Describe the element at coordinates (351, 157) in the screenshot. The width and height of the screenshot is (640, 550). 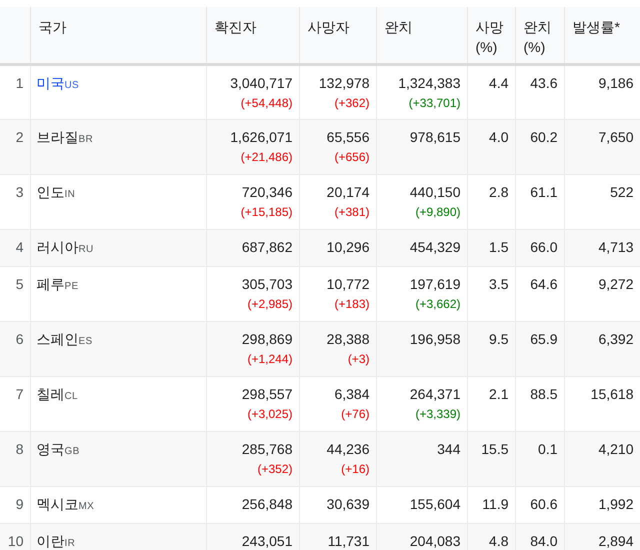
I see `change-value: (+656)` at that location.